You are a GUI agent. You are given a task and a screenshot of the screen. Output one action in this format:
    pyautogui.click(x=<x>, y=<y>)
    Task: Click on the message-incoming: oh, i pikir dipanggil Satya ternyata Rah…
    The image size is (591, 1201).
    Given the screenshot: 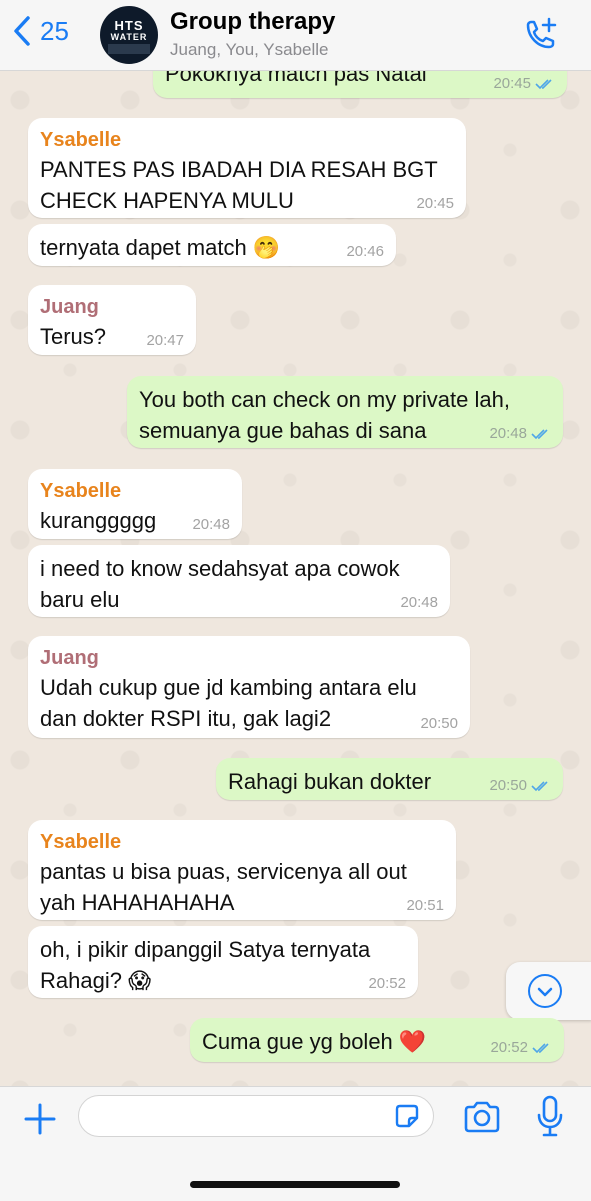 What is the action you would take?
    pyautogui.click(x=223, y=962)
    